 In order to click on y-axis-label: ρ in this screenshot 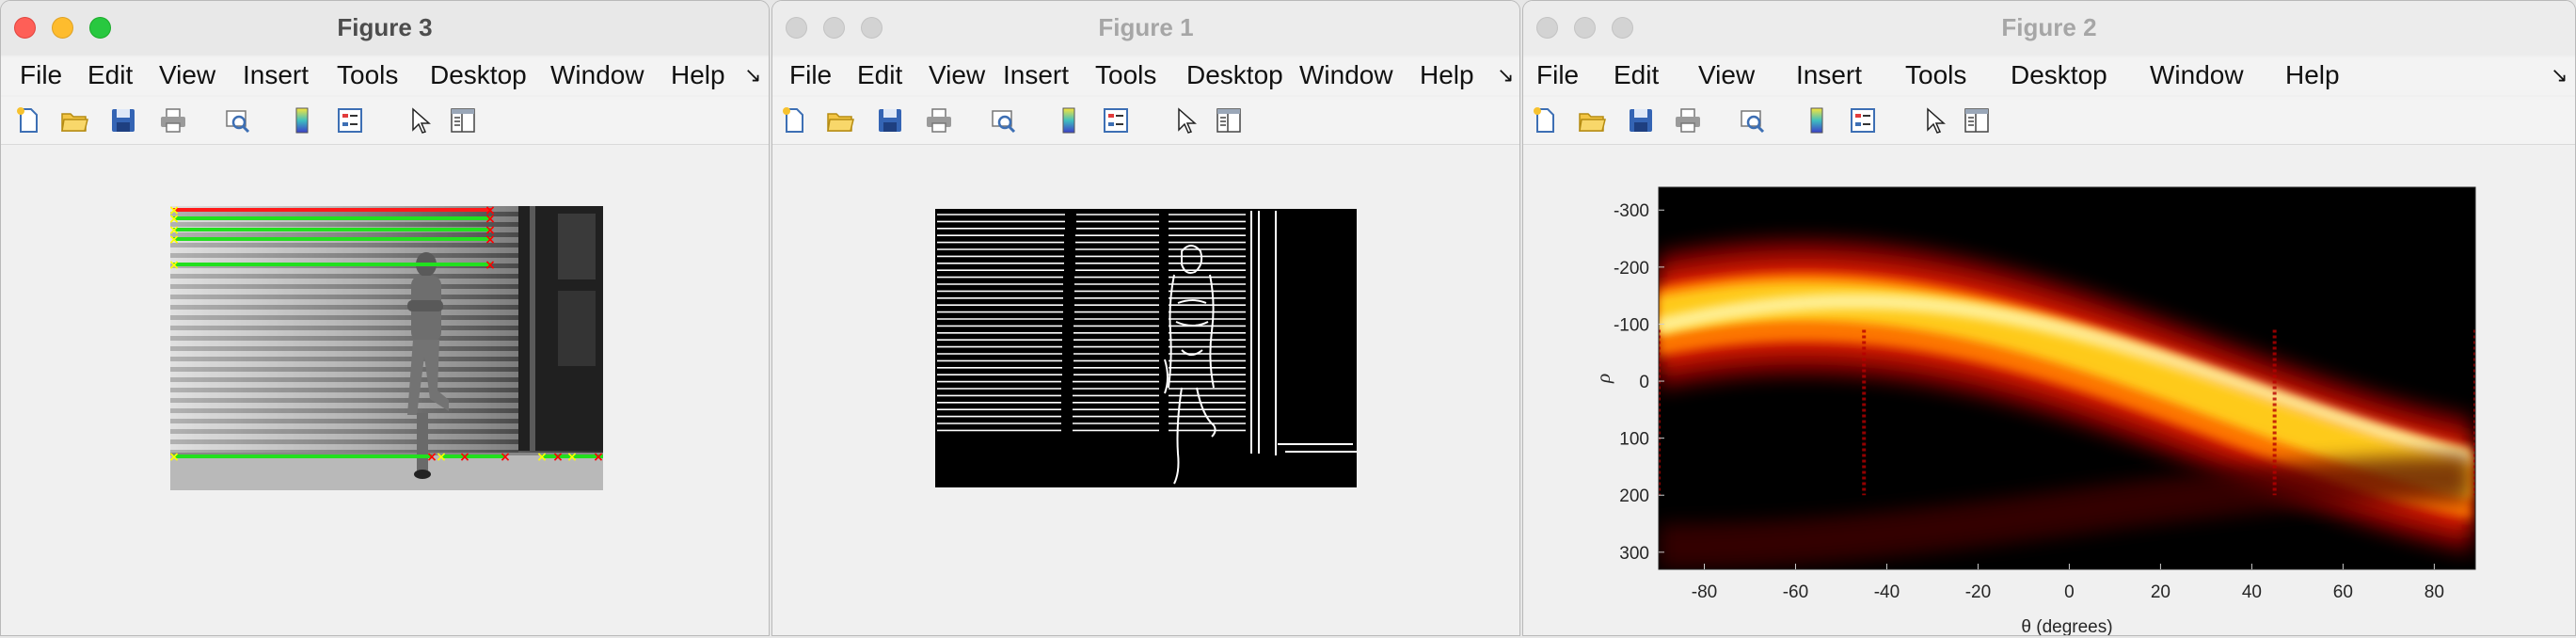, I will do `click(1603, 379)`.